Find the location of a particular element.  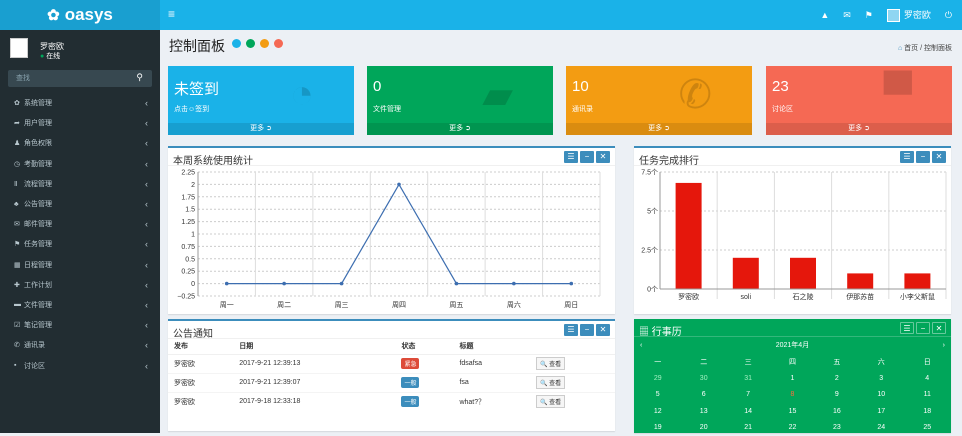

calendar-day: 25 is located at coordinates (927, 428).